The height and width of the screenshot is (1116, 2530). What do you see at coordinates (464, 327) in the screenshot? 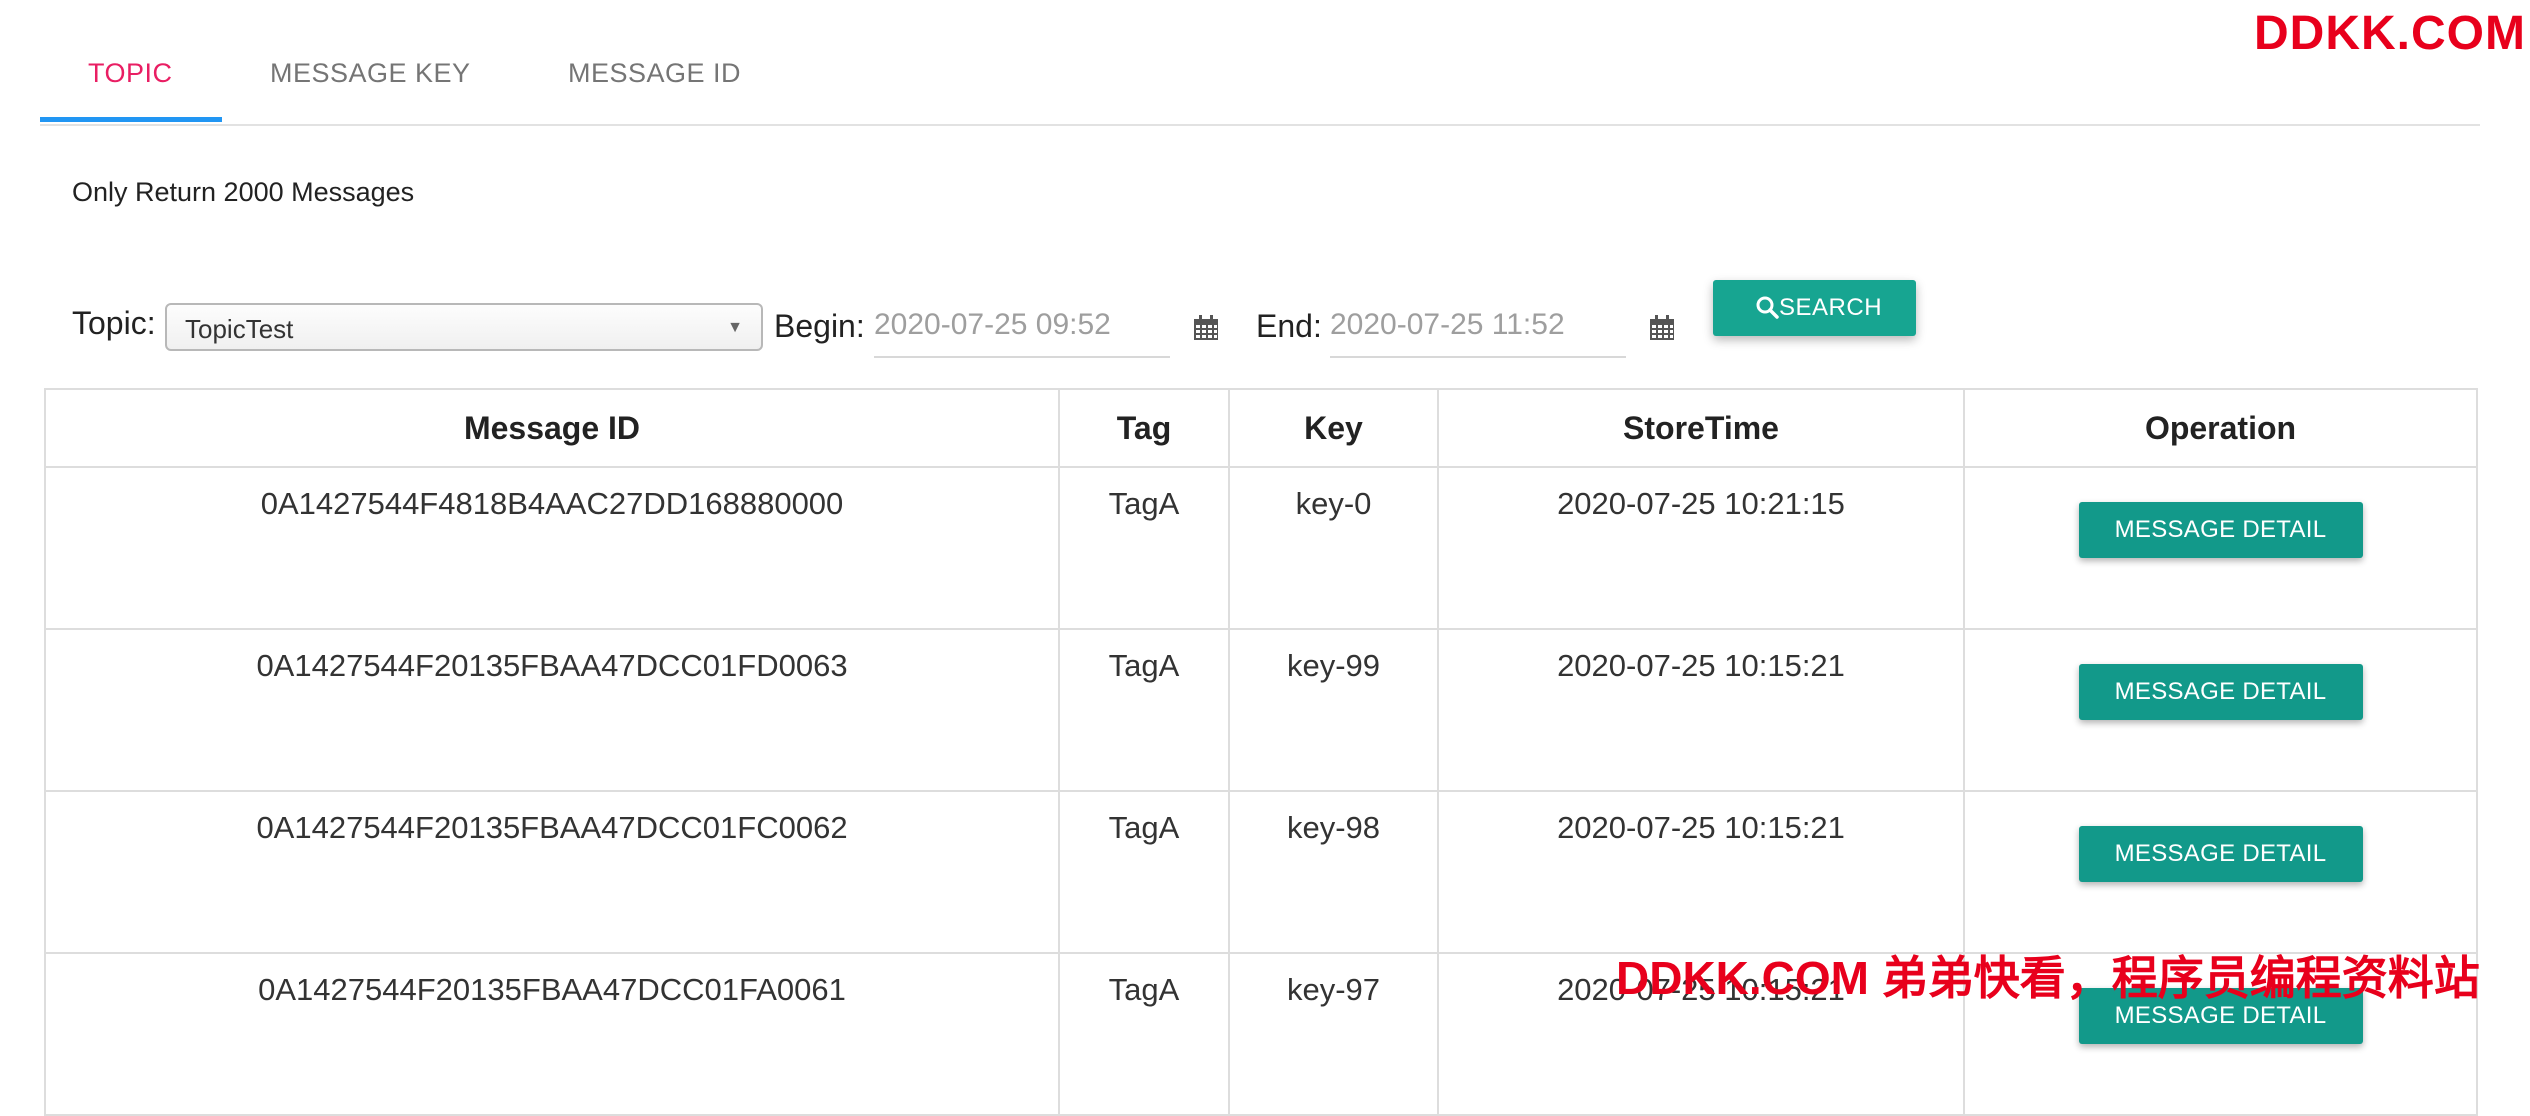
I see `topic-select: TopicTest ▼` at bounding box center [464, 327].